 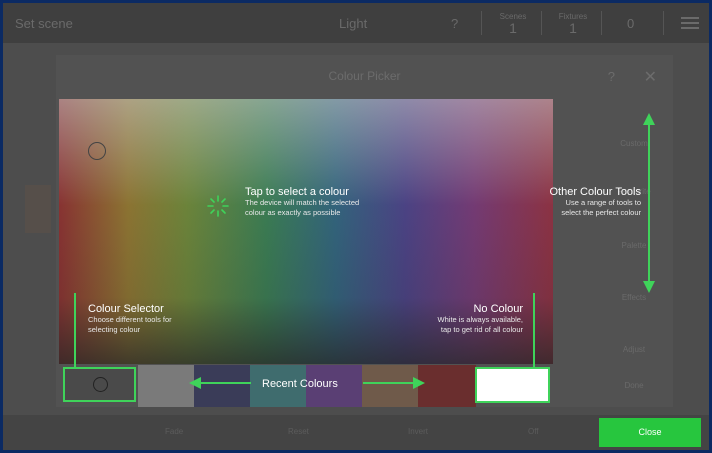 I want to click on selector-pointer-line, so click(x=75, y=330).